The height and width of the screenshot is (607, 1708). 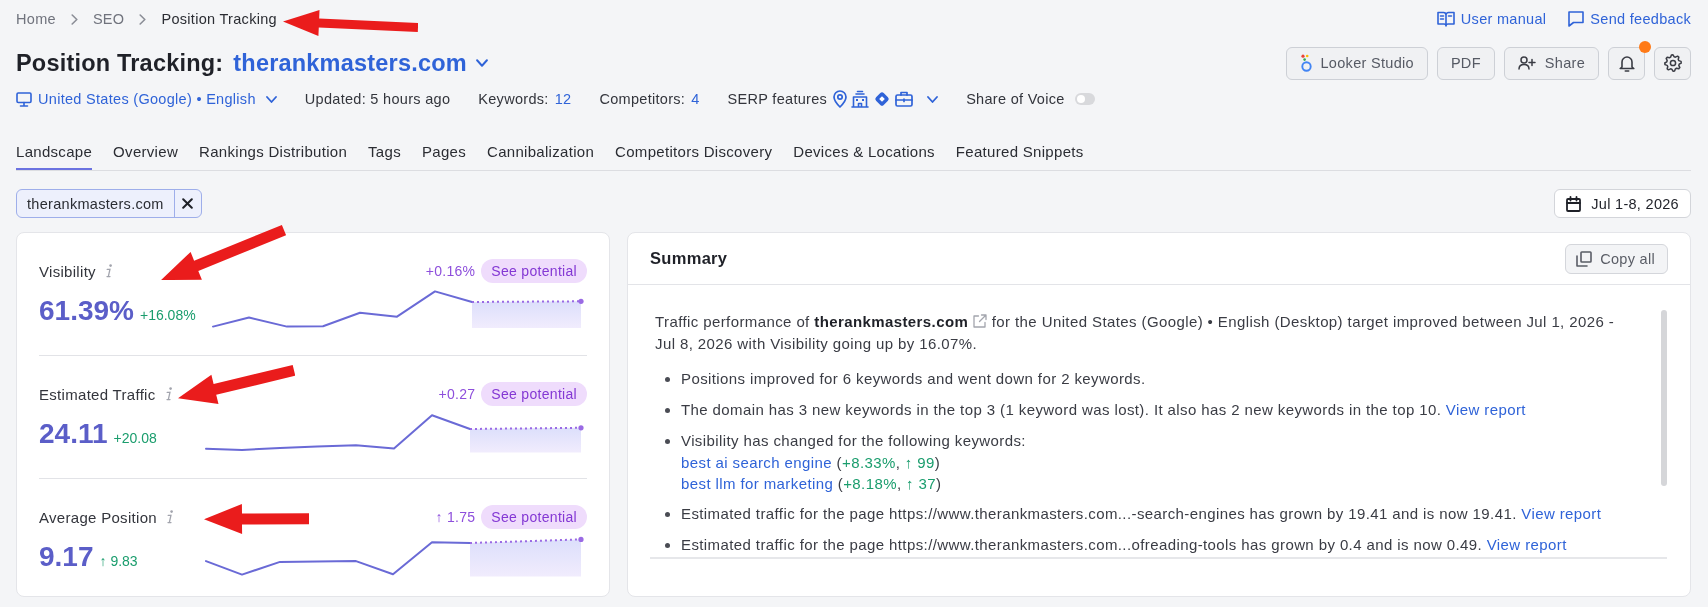 I want to click on metric-value: 24.11, so click(x=73, y=434).